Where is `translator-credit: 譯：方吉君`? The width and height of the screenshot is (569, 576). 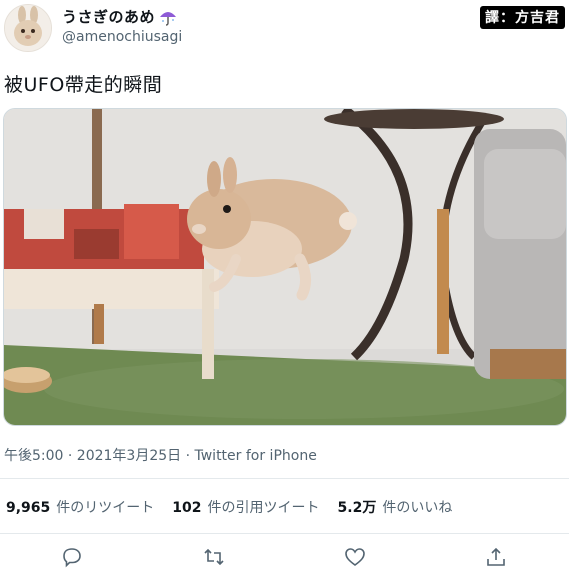 translator-credit: 譯：方吉君 is located at coordinates (522, 17).